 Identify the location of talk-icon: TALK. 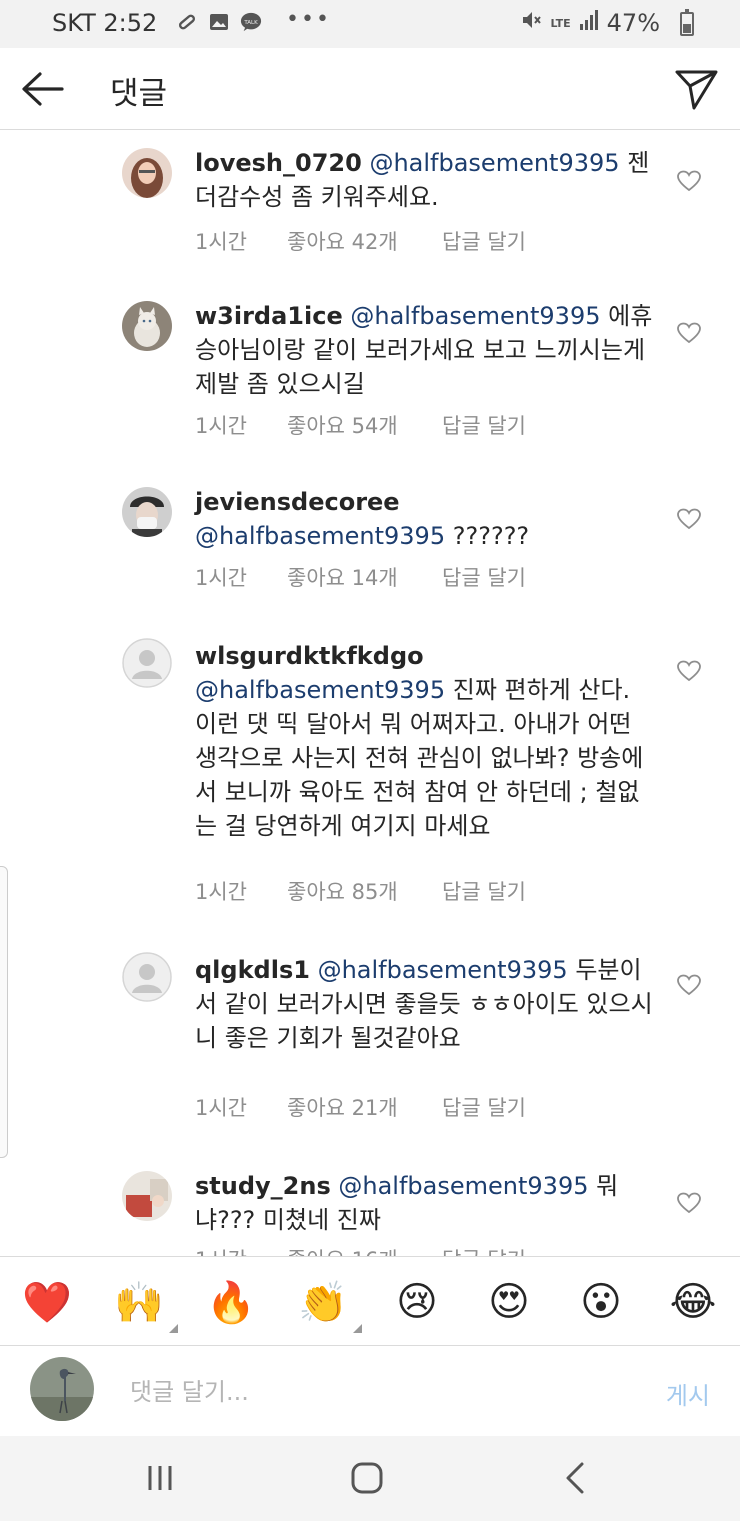
(251, 22).